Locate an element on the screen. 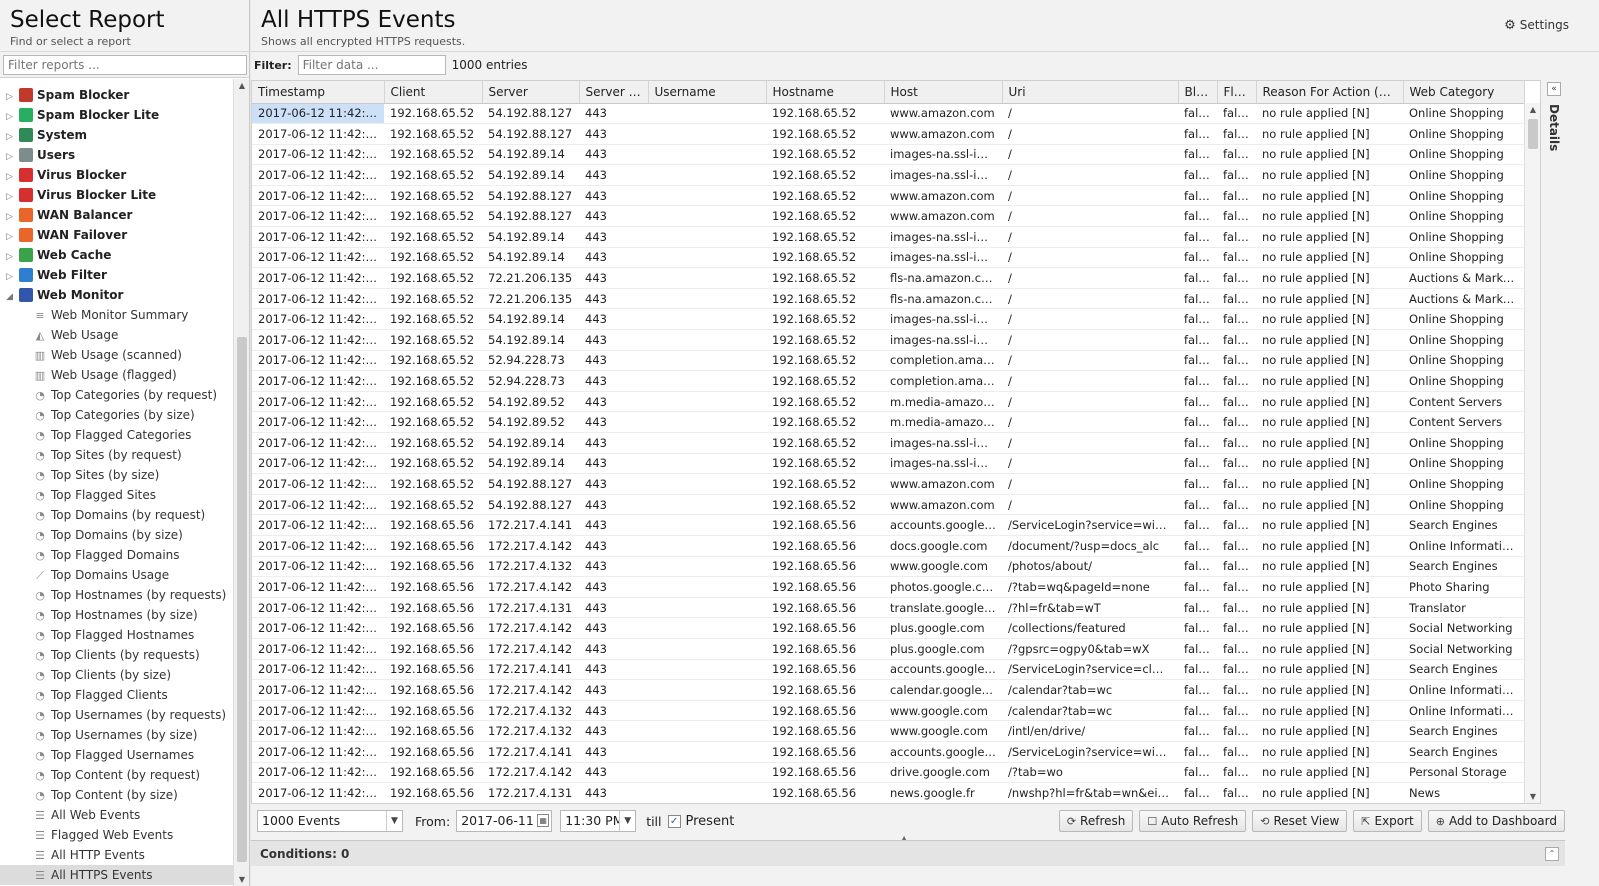  event-limit-select: 1000 Events ▼ is located at coordinates (330, 821).